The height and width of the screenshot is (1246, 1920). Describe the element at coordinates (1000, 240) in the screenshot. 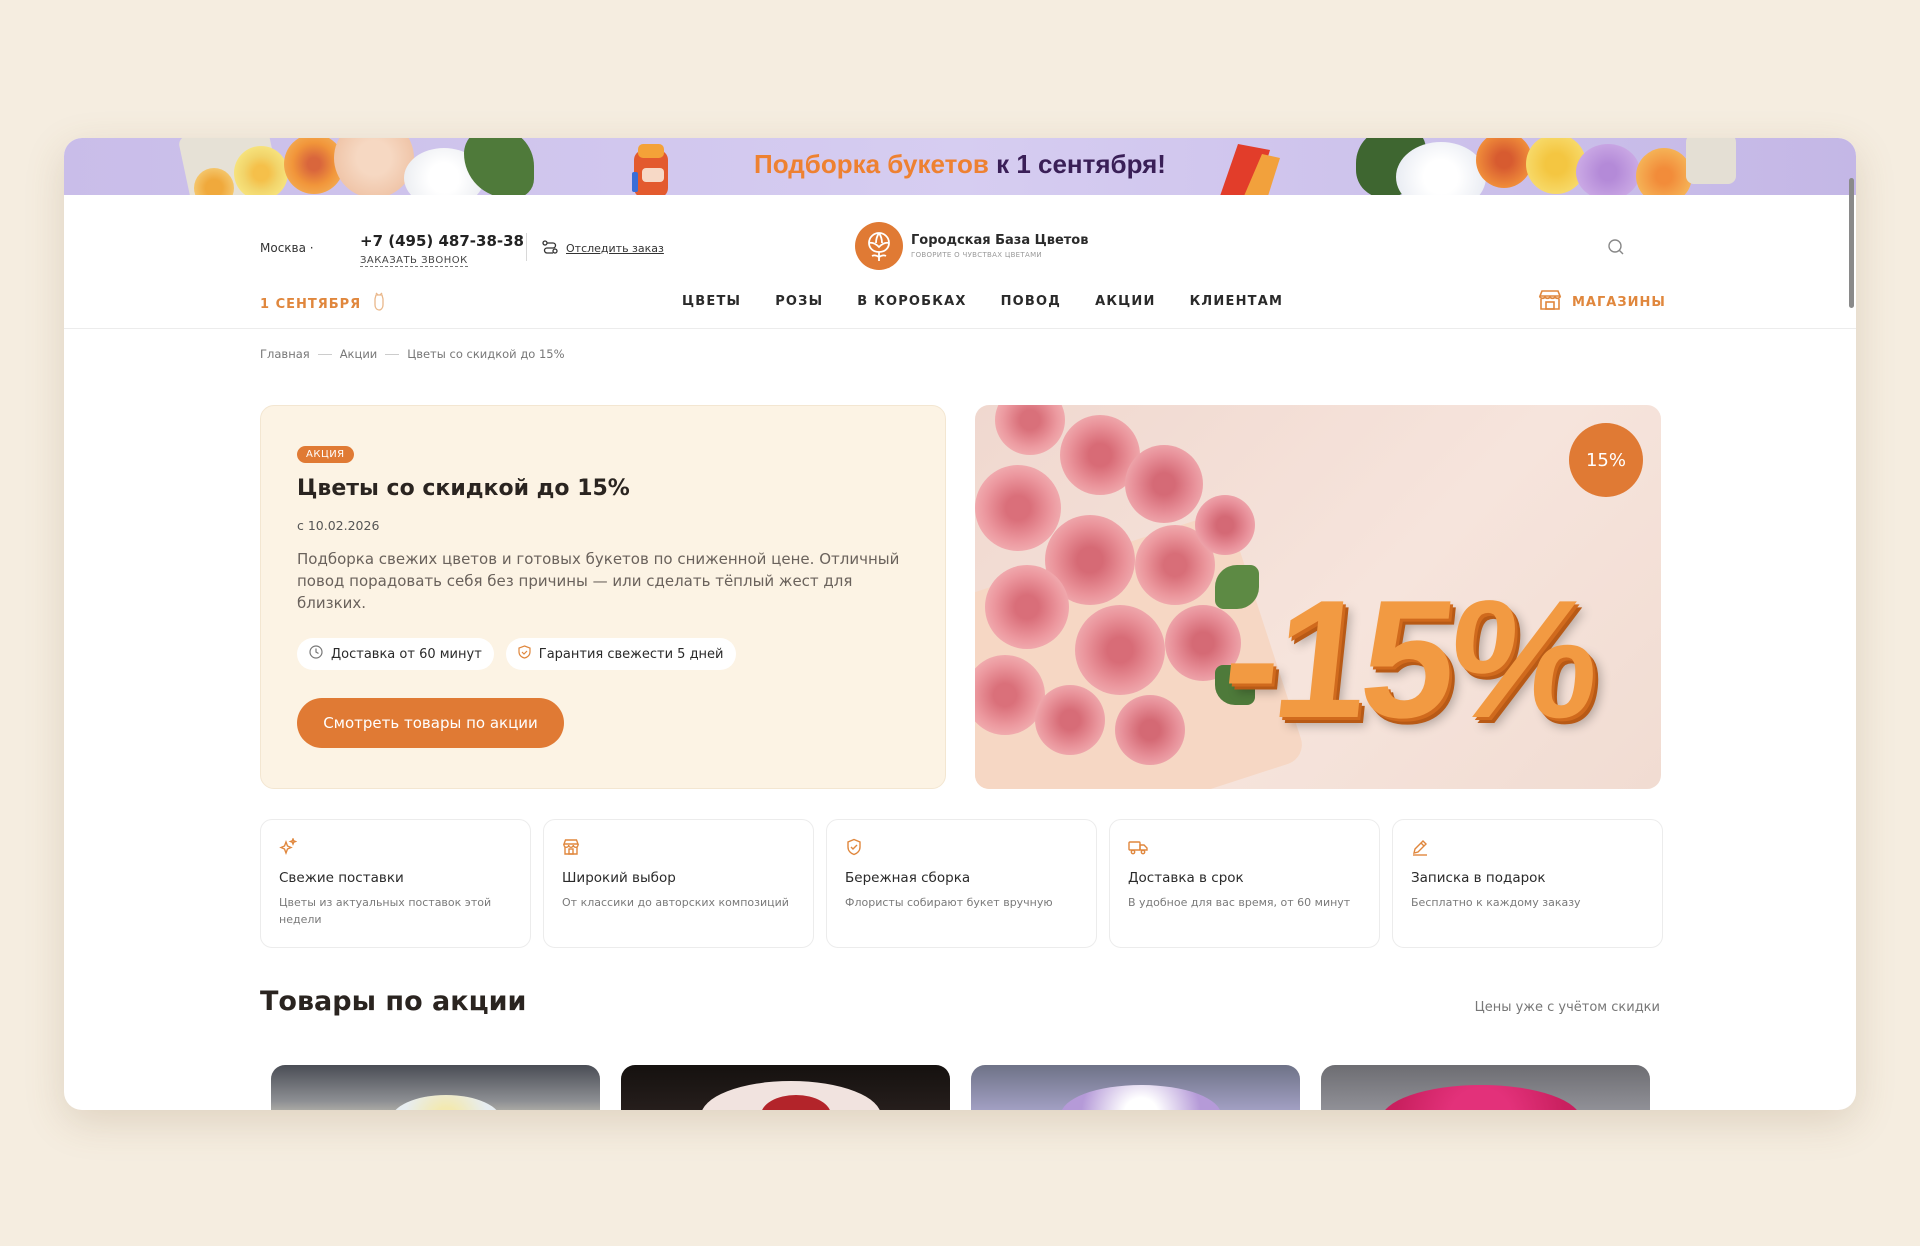

I see `logo-title: Городская База Цветов` at that location.